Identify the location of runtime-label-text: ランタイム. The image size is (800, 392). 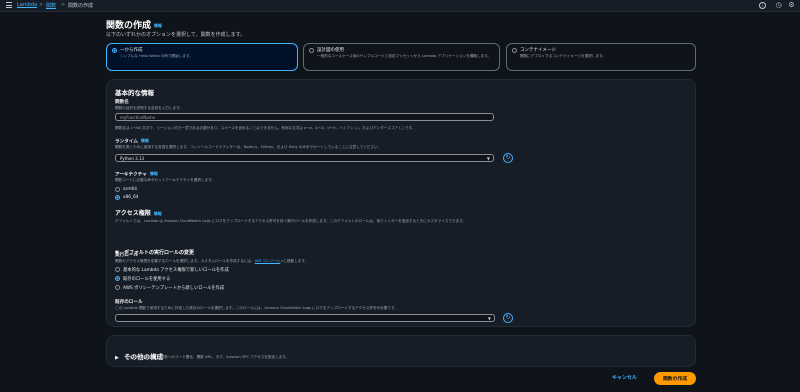
(126, 142).